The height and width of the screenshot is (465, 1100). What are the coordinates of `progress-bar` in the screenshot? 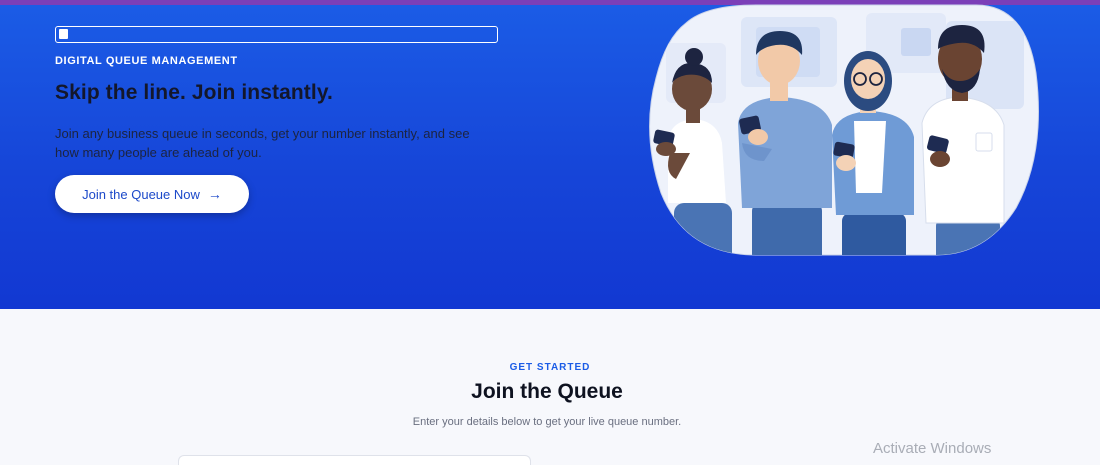 It's located at (276, 34).